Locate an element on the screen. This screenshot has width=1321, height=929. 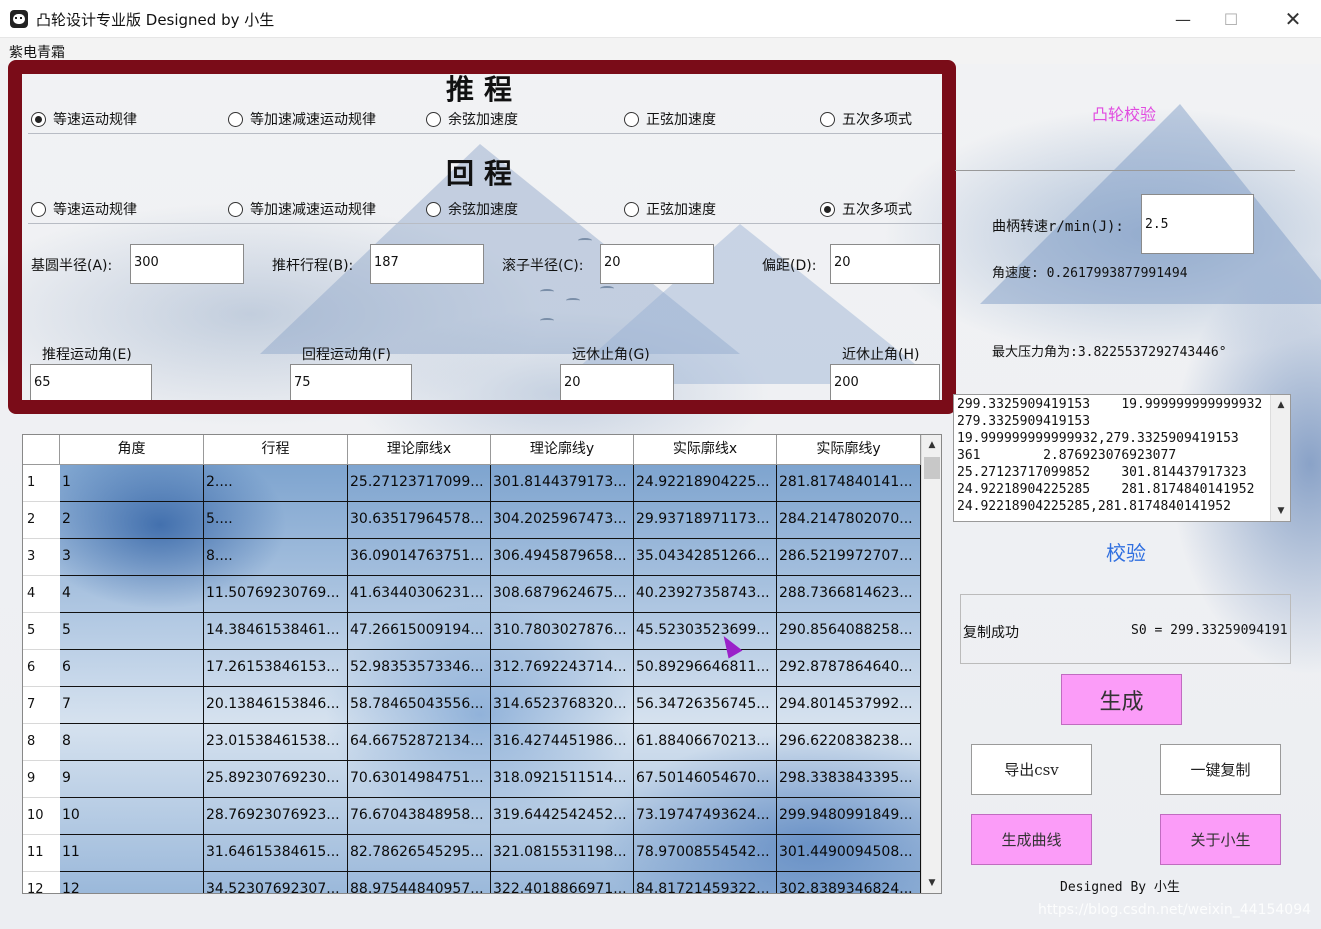
list-item: 299.3325909419153 19.999999999999932 is located at coordinates (1109, 404).